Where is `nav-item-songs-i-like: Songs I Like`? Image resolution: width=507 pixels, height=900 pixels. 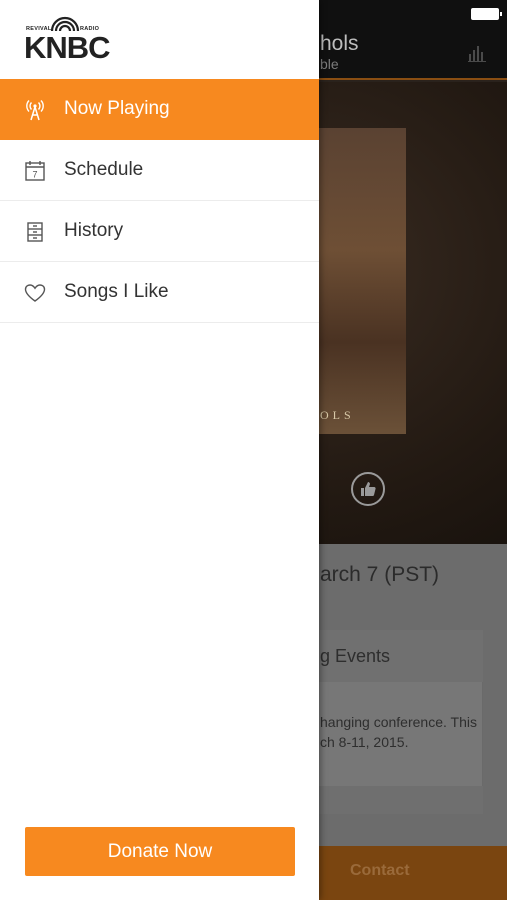
nav-item-songs-i-like: Songs I Like is located at coordinates (159, 292).